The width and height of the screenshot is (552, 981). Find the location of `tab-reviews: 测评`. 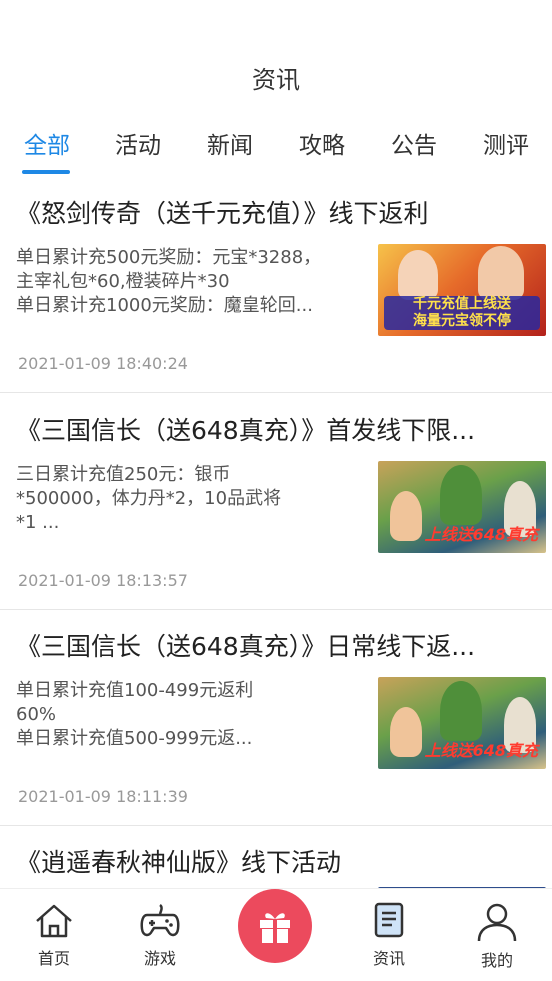

tab-reviews: 测评 is located at coordinates (506, 146).